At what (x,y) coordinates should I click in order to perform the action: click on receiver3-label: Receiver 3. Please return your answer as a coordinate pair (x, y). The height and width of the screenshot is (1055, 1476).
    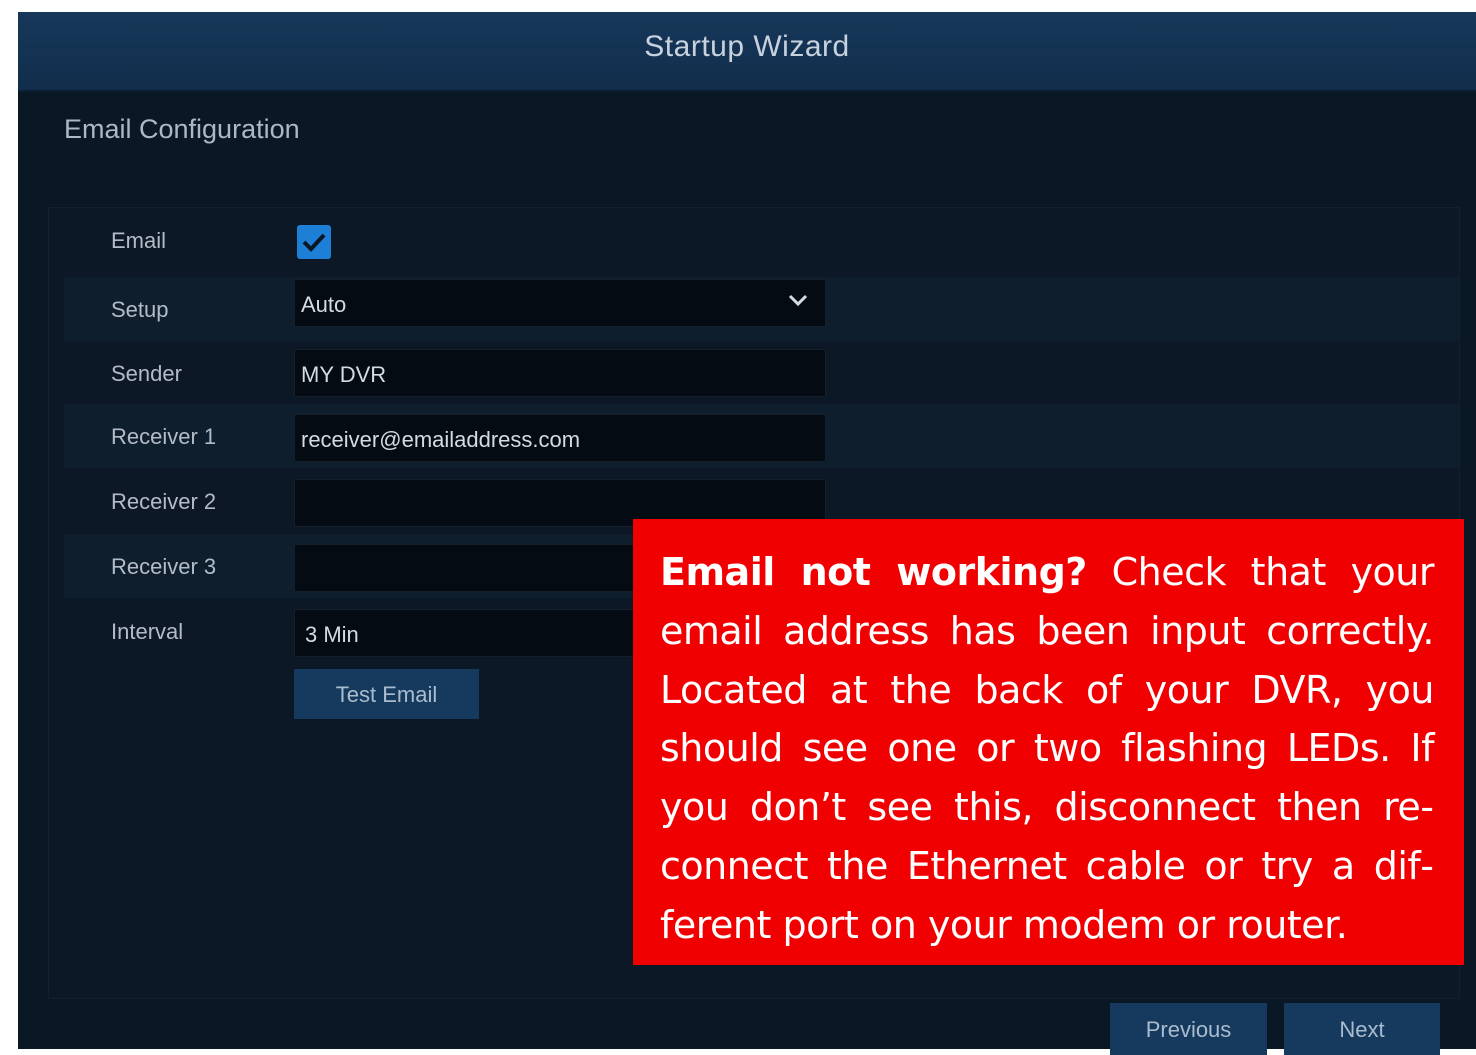
    Looking at the image, I should click on (164, 566).